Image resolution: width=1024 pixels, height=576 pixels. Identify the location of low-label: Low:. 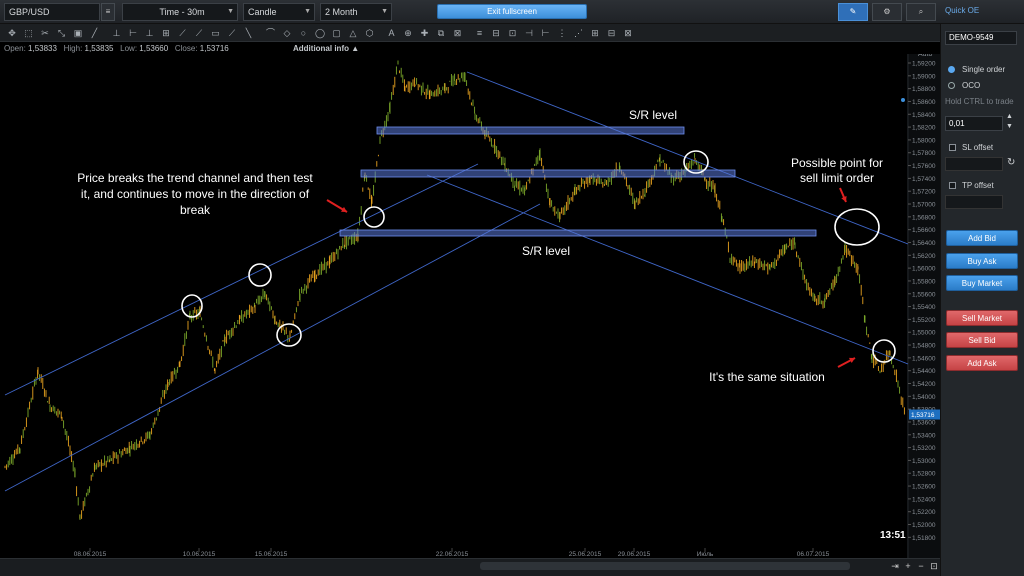
(129, 48).